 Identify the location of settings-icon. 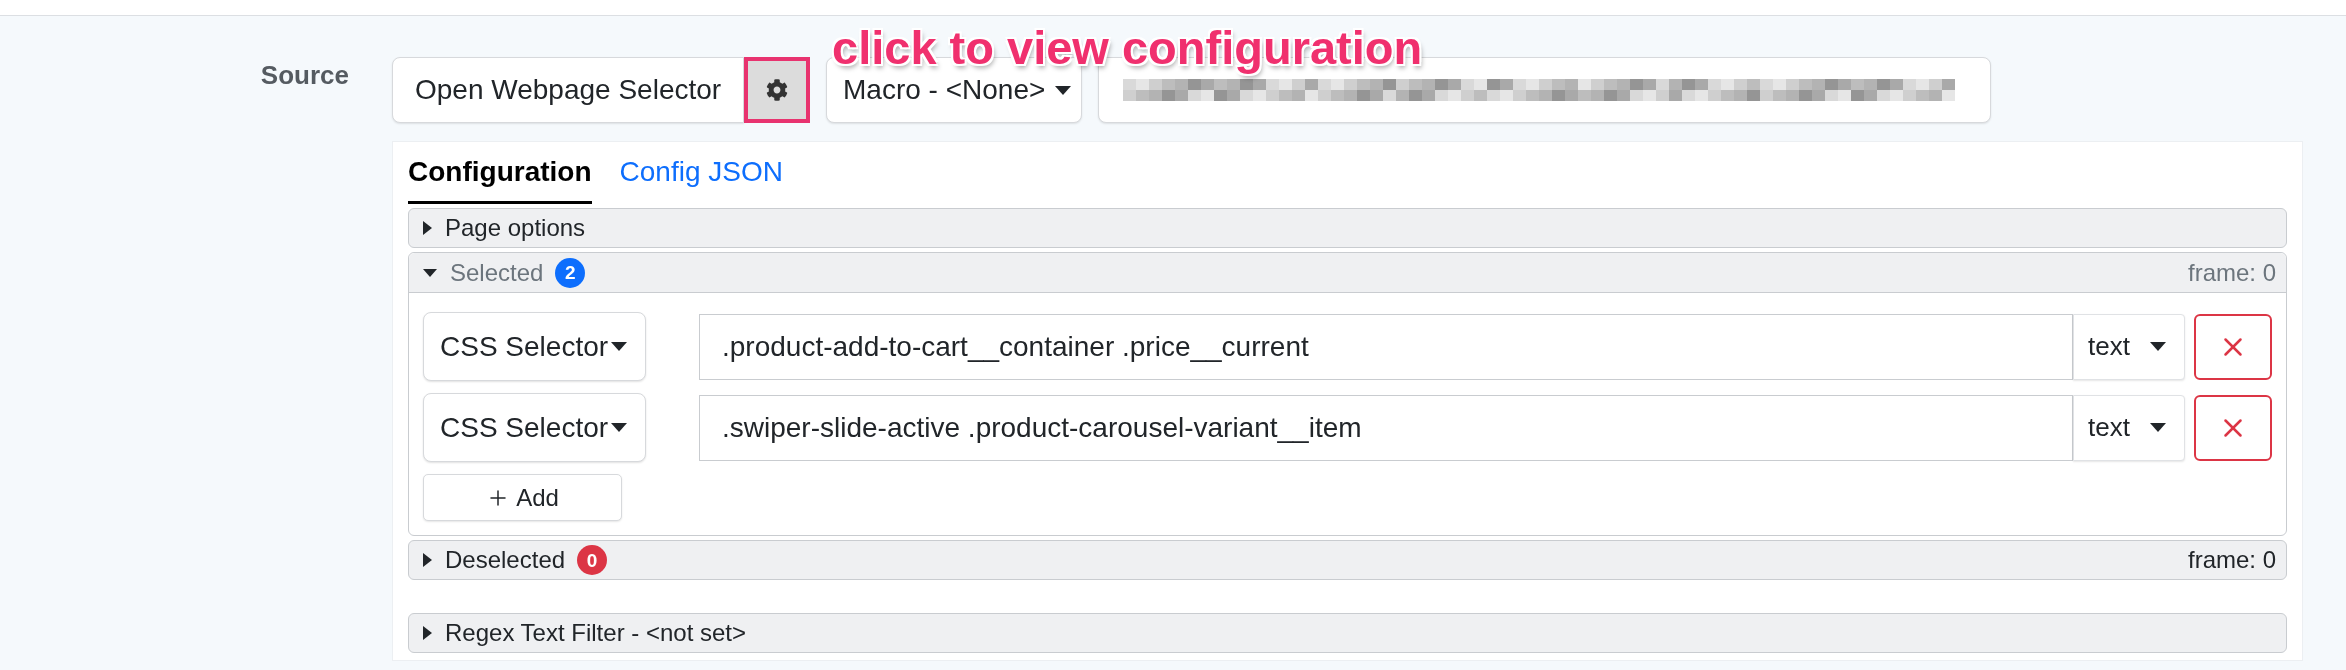
(777, 90).